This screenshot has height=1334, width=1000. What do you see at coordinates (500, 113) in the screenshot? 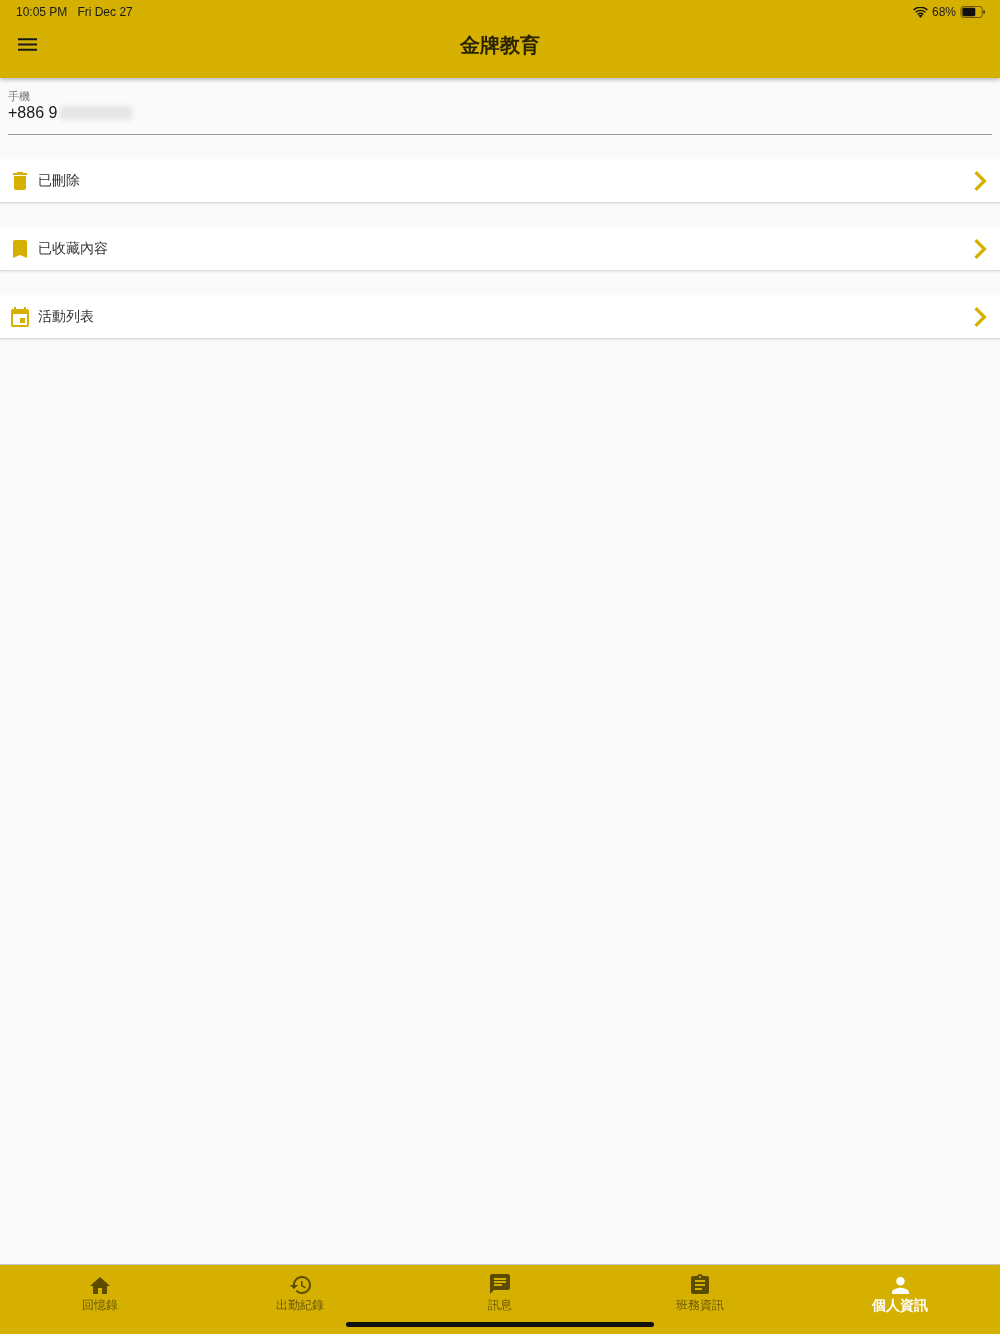
I see `phone-field: 手機 +886 9` at bounding box center [500, 113].